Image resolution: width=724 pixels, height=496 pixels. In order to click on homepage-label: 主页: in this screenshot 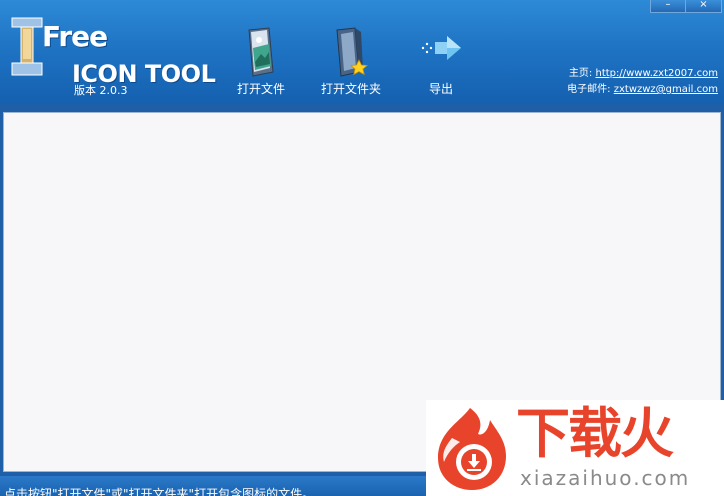, I will do `click(582, 73)`.